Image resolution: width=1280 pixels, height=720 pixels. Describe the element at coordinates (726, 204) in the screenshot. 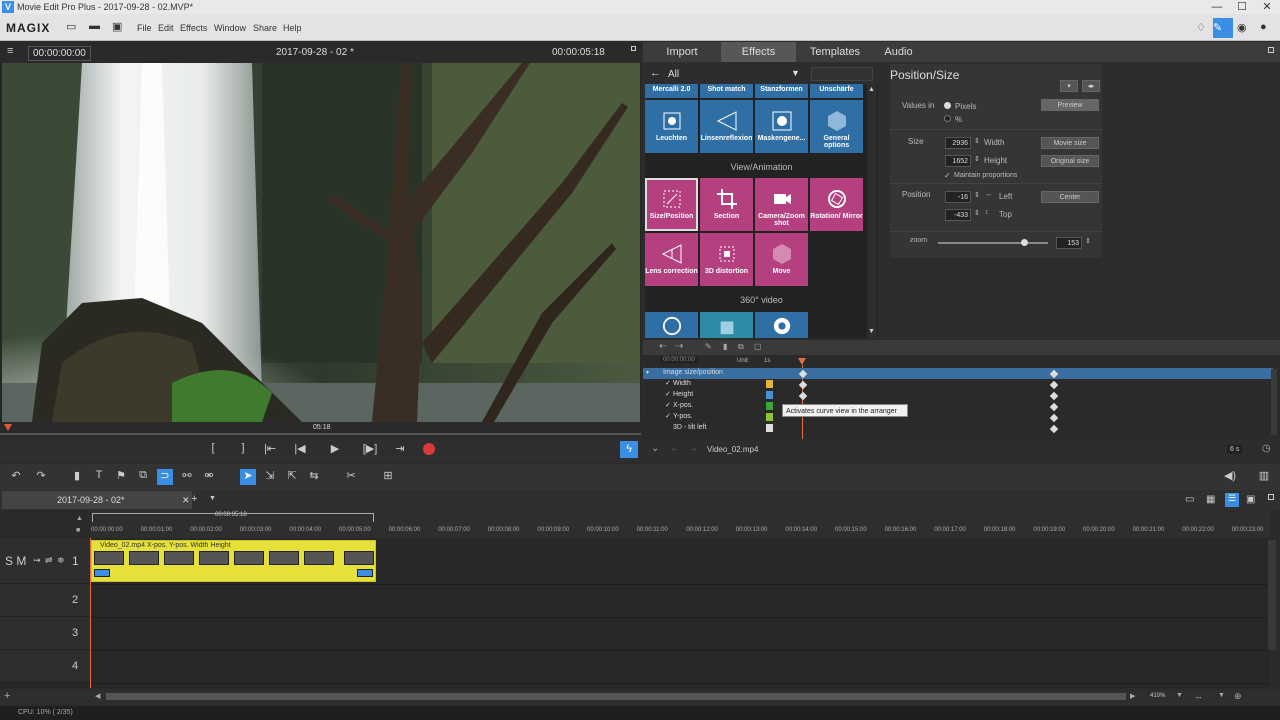

I see `tile-section: Section` at that location.